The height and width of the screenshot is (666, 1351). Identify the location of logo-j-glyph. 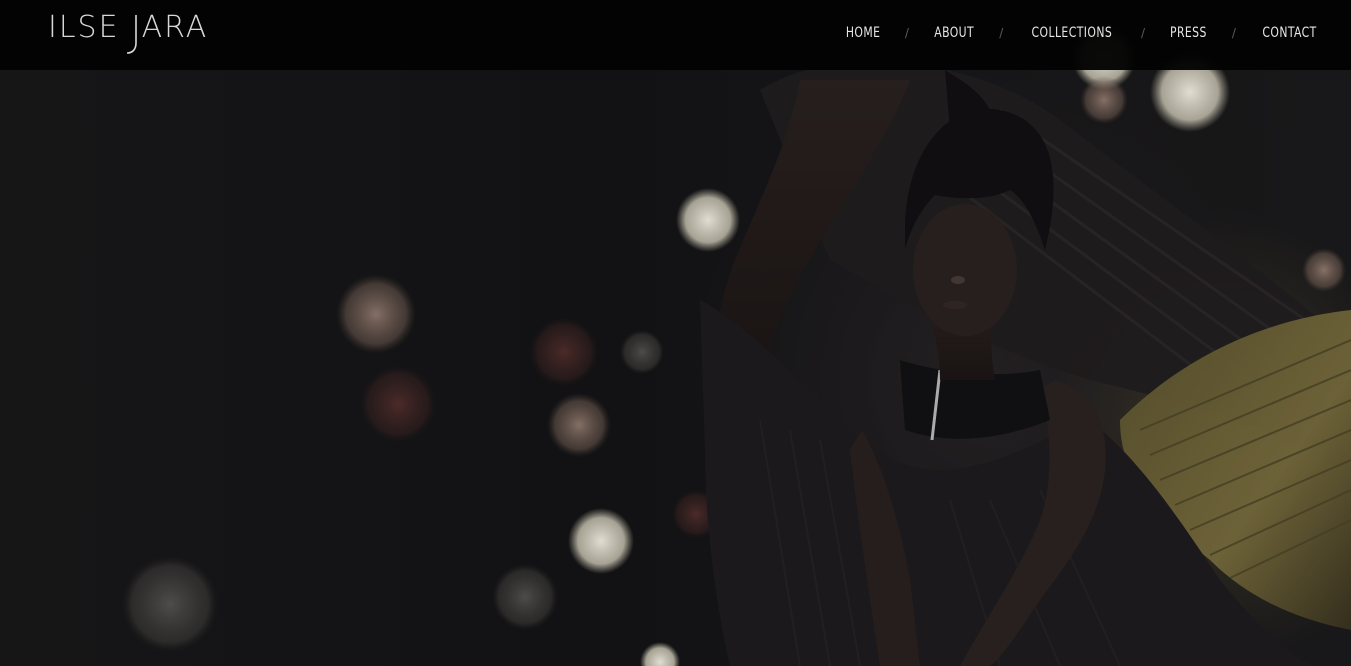
(131, 34).